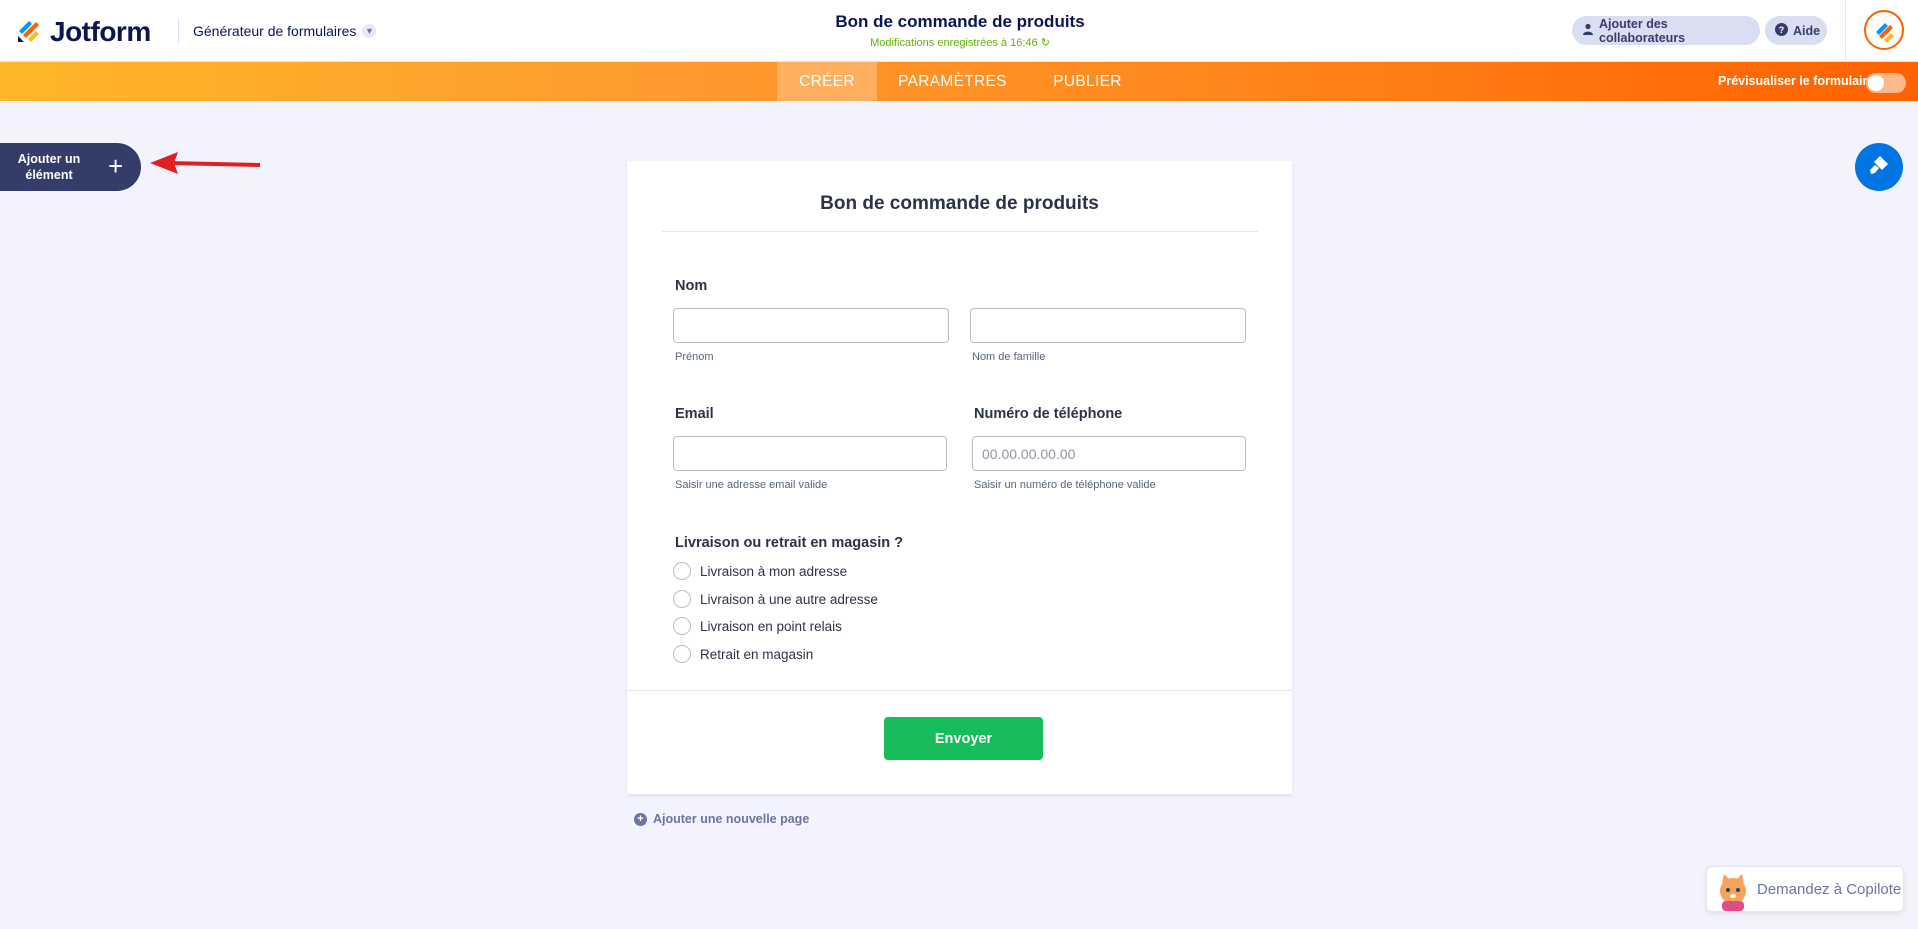  Describe the element at coordinates (1009, 357) in the screenshot. I see `last-name-sublabel: Nom de famille` at that location.